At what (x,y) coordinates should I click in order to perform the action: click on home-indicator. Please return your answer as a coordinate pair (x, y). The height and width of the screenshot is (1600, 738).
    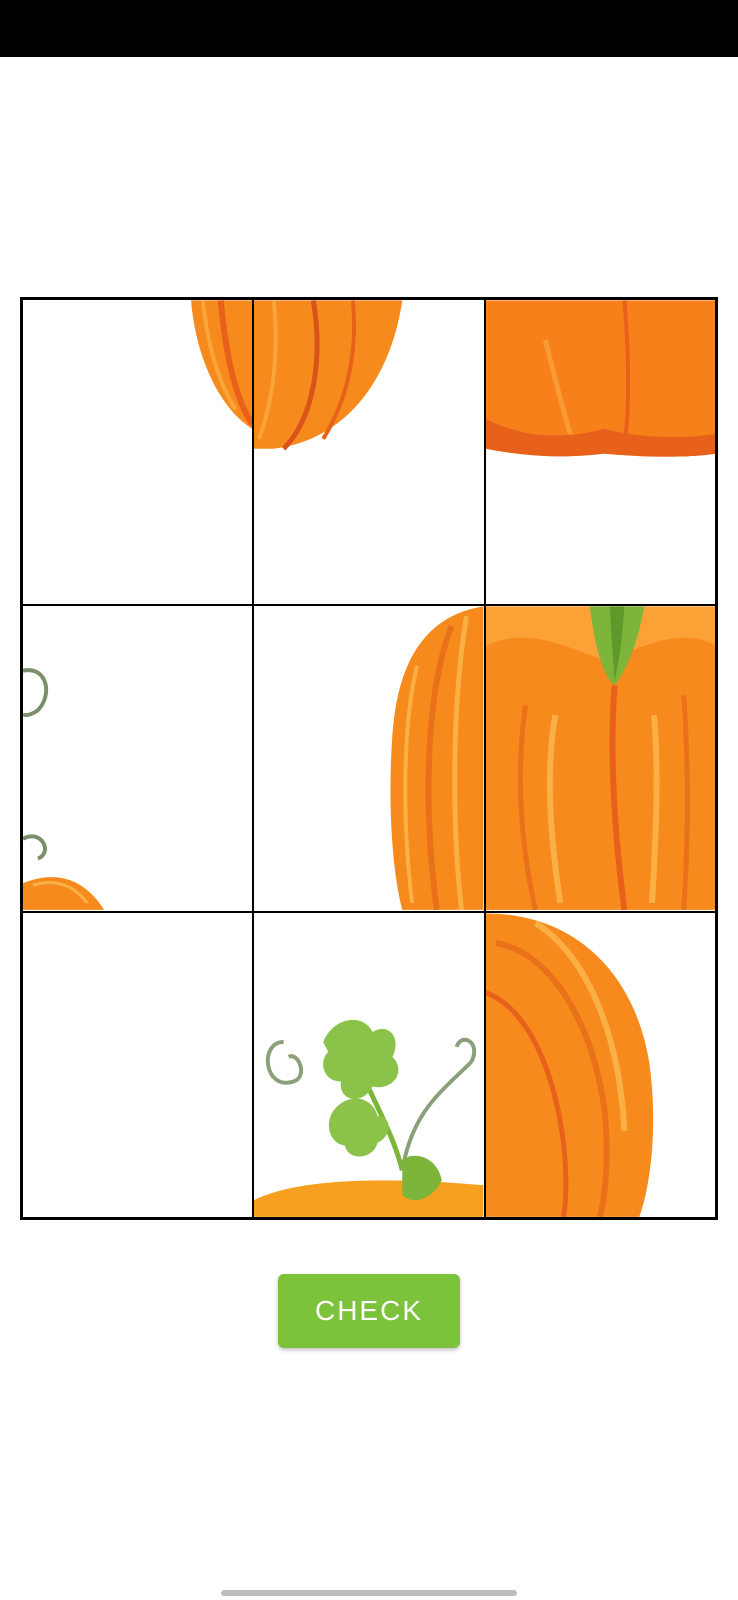
    Looking at the image, I should click on (369, 1593).